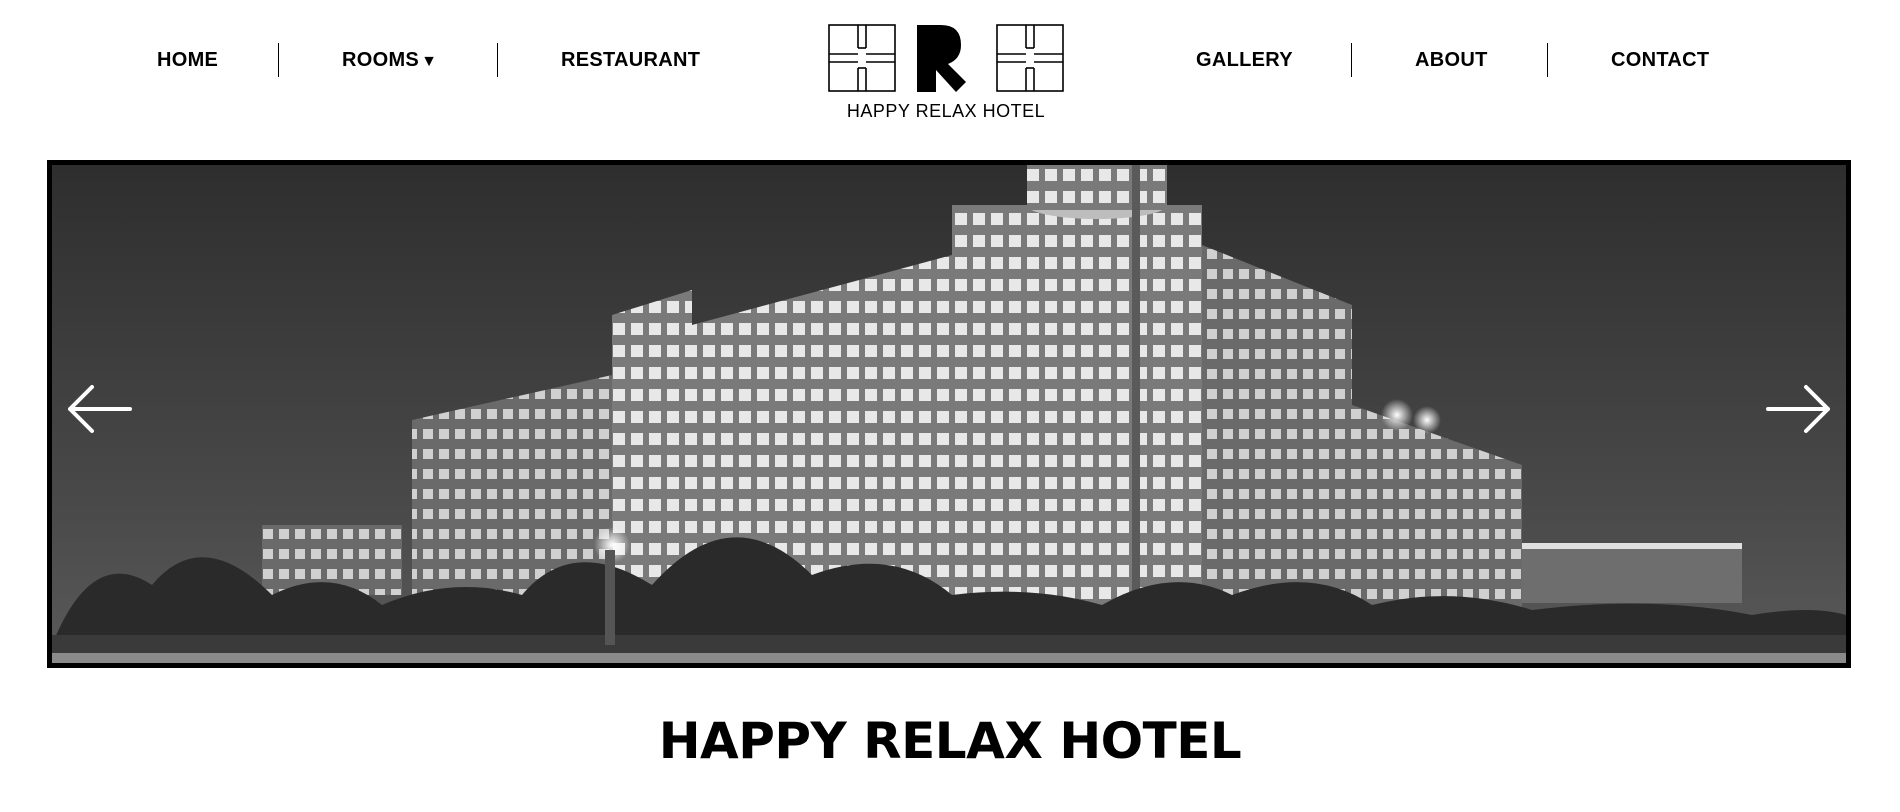 The width and height of the screenshot is (1900, 812). What do you see at coordinates (946, 111) in the screenshot?
I see `logo-caption: HAPPY RELAX HOTEL` at bounding box center [946, 111].